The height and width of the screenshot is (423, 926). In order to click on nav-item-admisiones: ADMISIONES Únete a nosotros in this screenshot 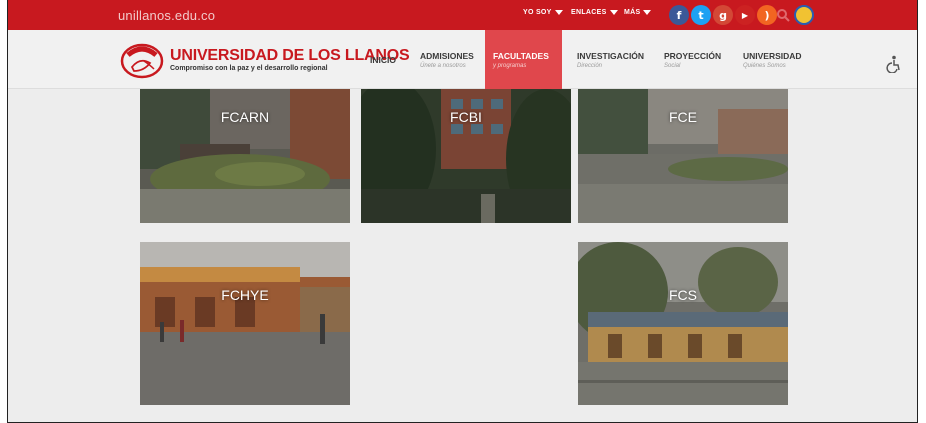, I will do `click(447, 59)`.